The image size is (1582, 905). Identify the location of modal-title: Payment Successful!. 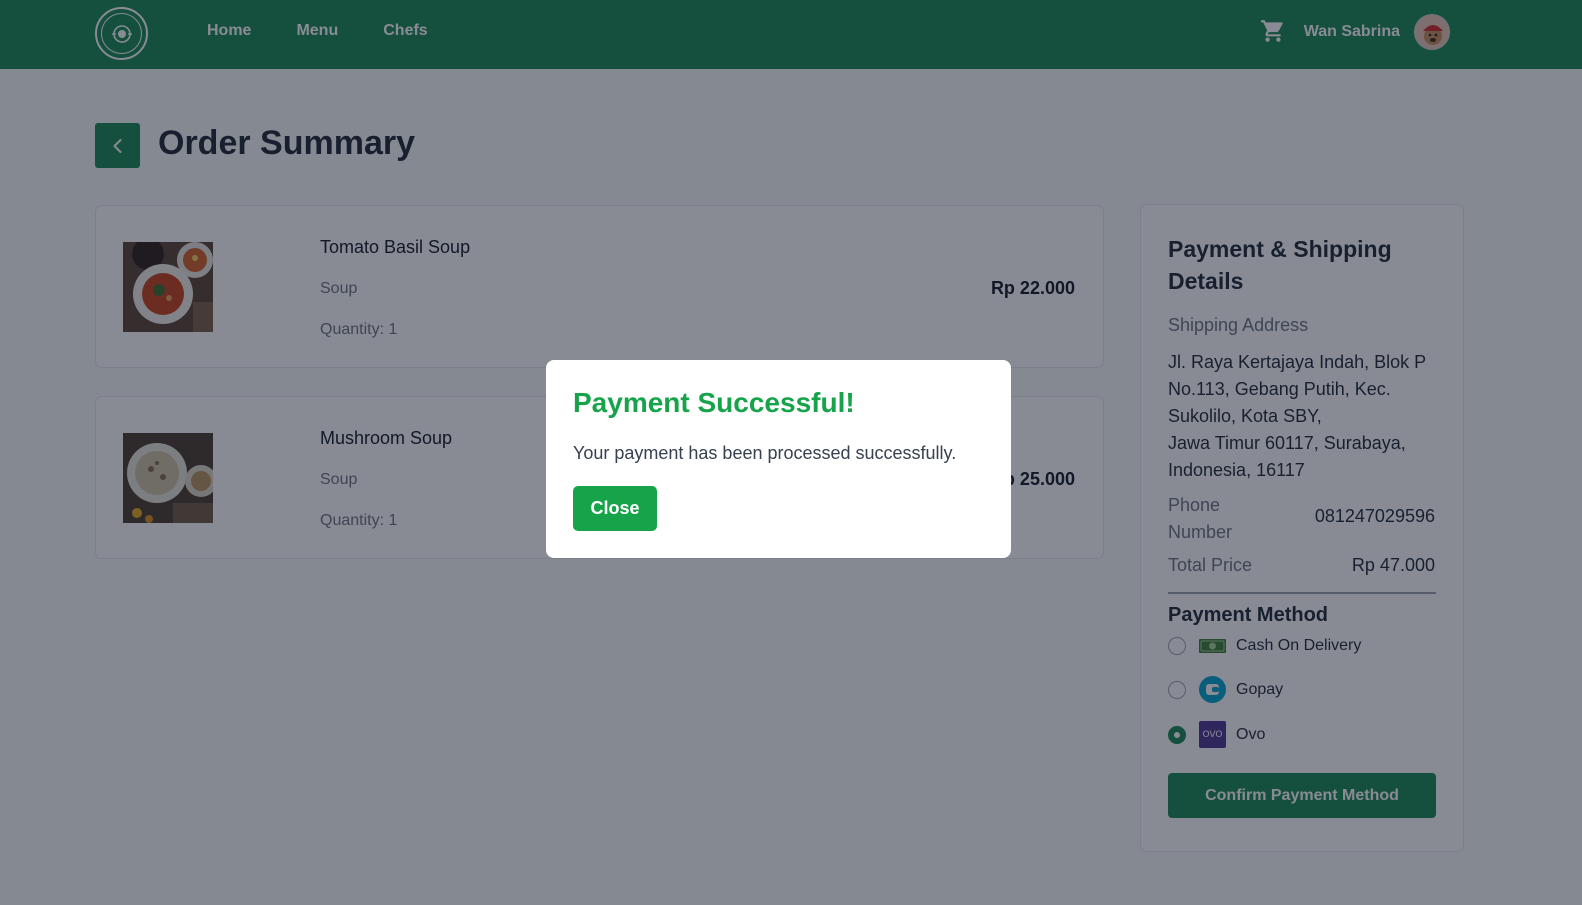
(714, 402).